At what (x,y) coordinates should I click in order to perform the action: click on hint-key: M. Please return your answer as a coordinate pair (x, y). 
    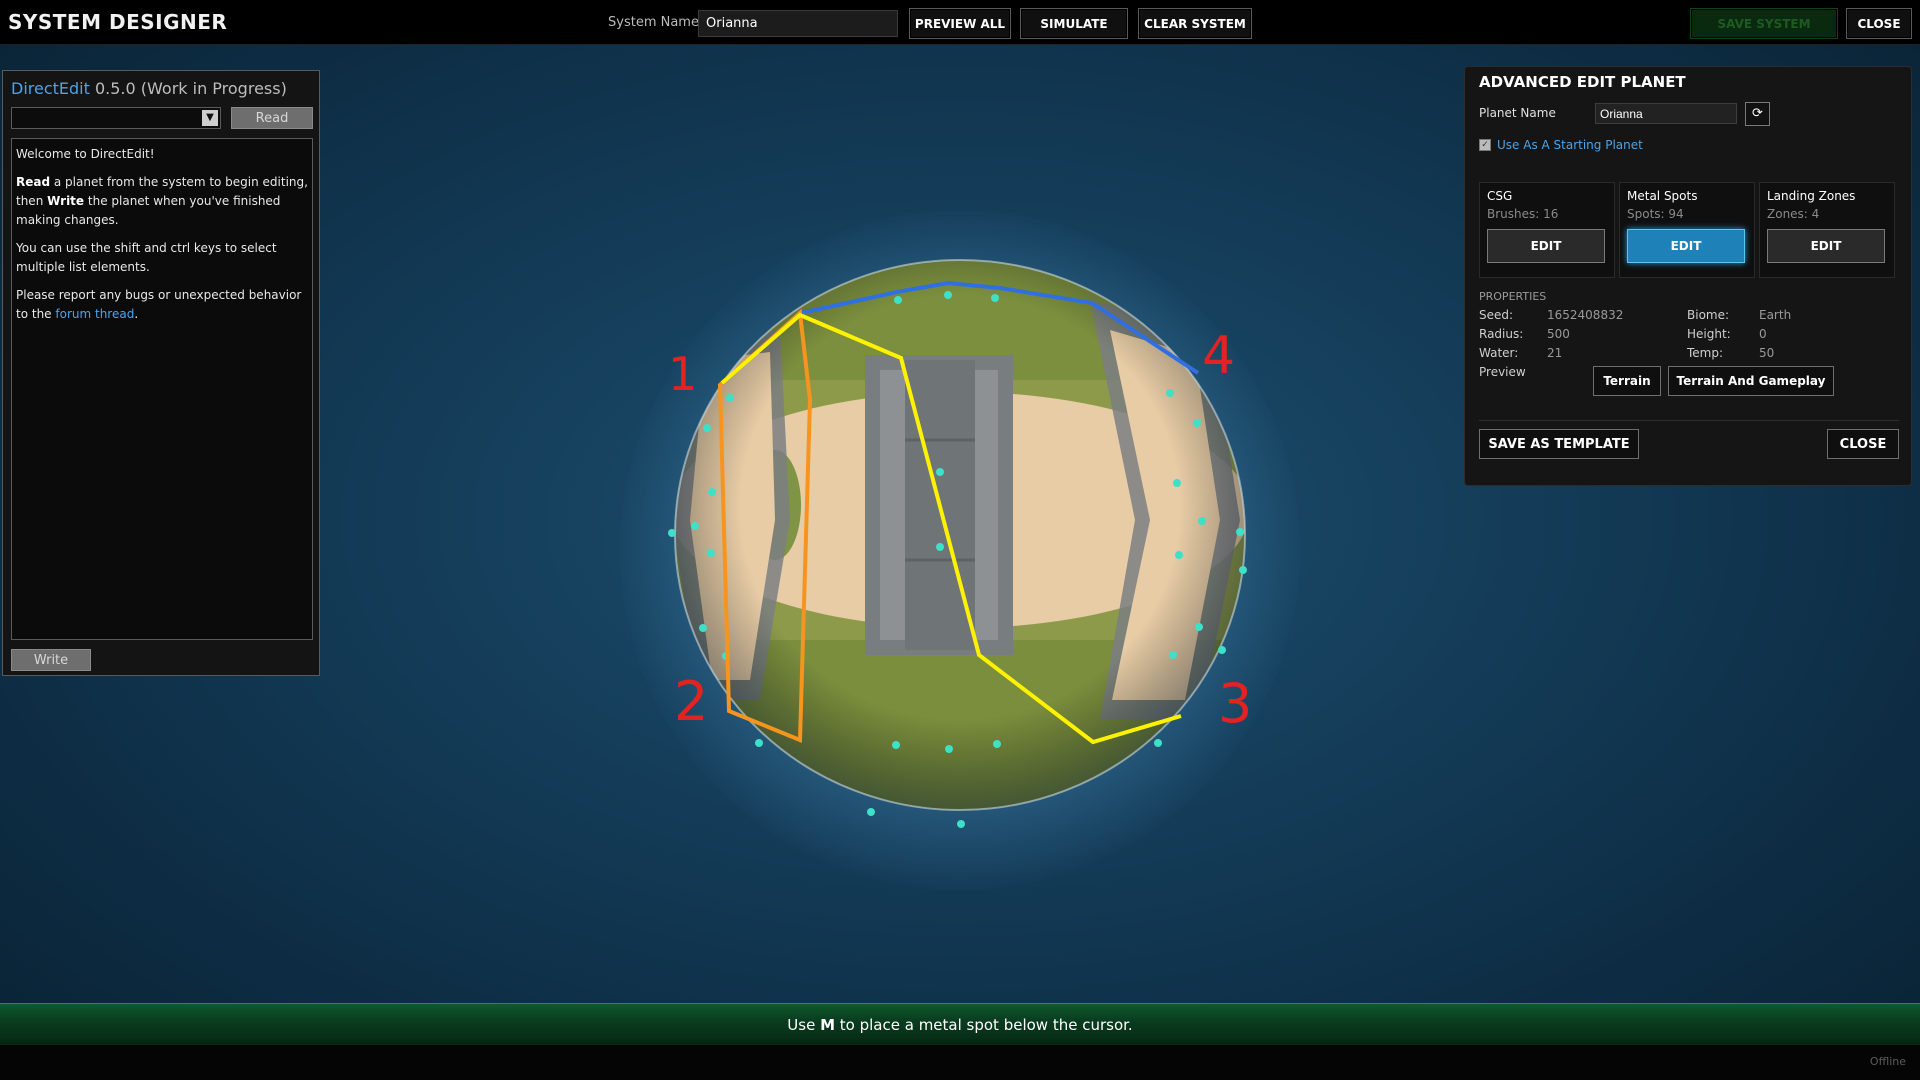
    Looking at the image, I should click on (828, 1025).